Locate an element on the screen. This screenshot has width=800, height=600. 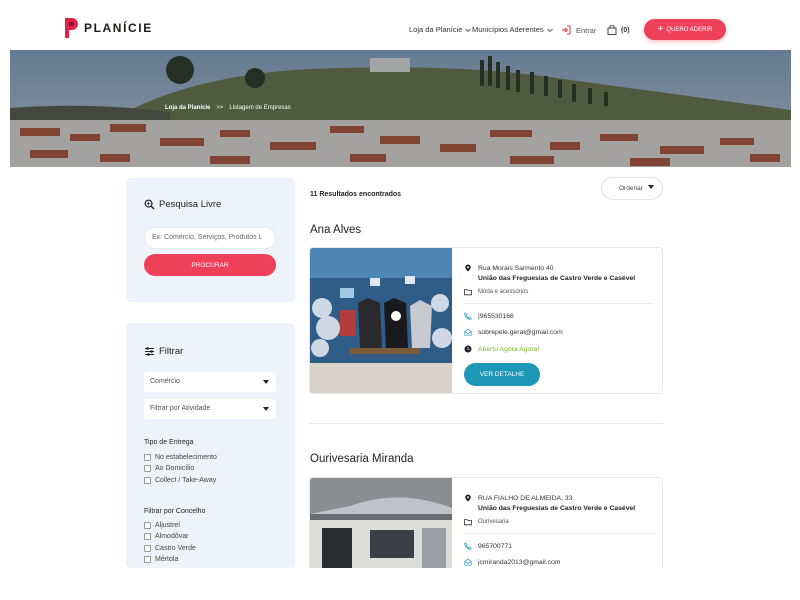
sort-label: Ordenar is located at coordinates (631, 188).